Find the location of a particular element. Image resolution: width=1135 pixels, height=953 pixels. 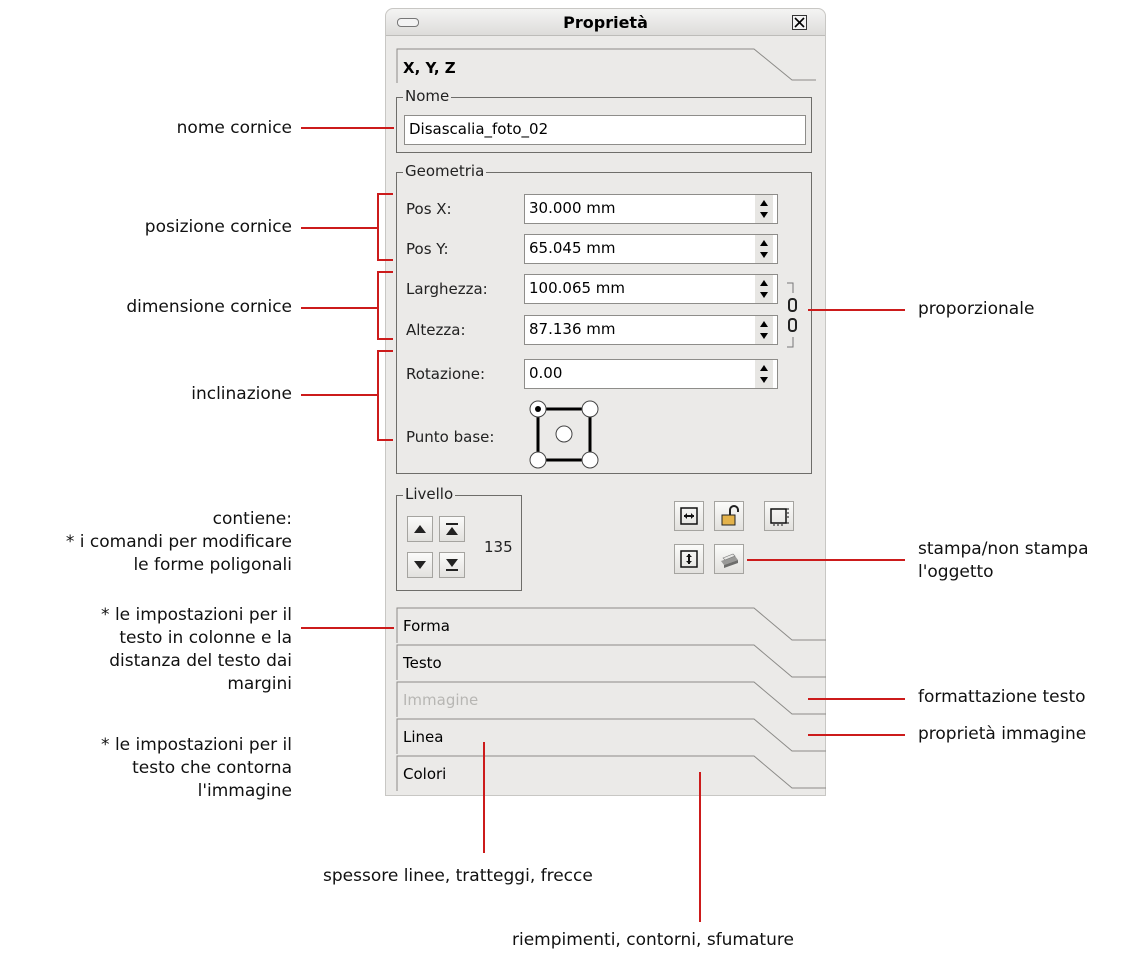

lower-button is located at coordinates (420, 565).